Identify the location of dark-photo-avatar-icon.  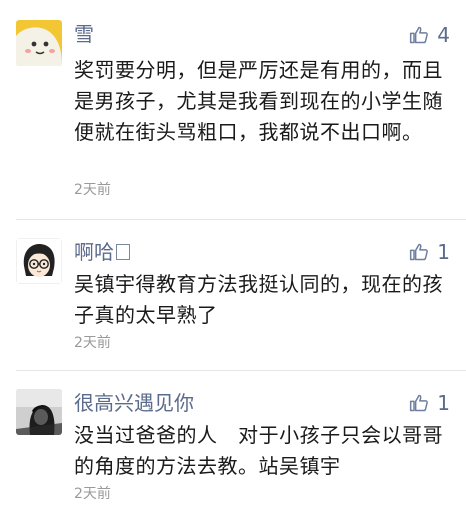
(39, 412).